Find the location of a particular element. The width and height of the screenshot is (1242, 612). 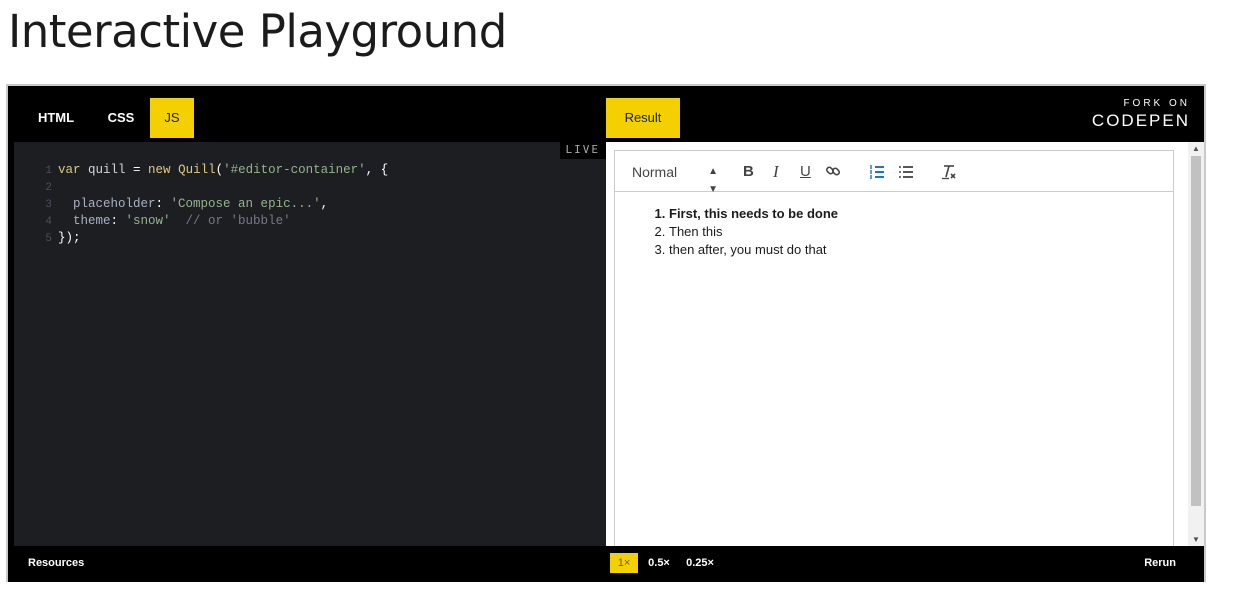

ordered-list-button is located at coordinates (877, 174).